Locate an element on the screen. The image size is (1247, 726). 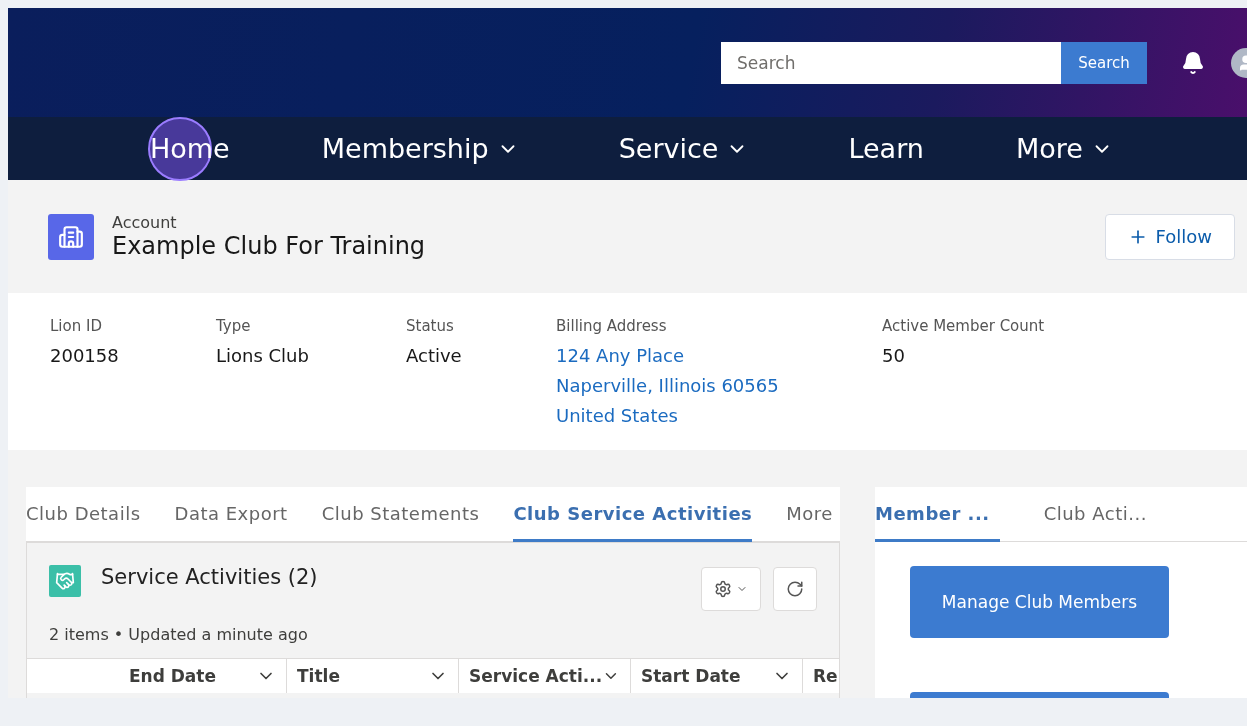
action-button: Manage Club Members is located at coordinates (1039, 602).